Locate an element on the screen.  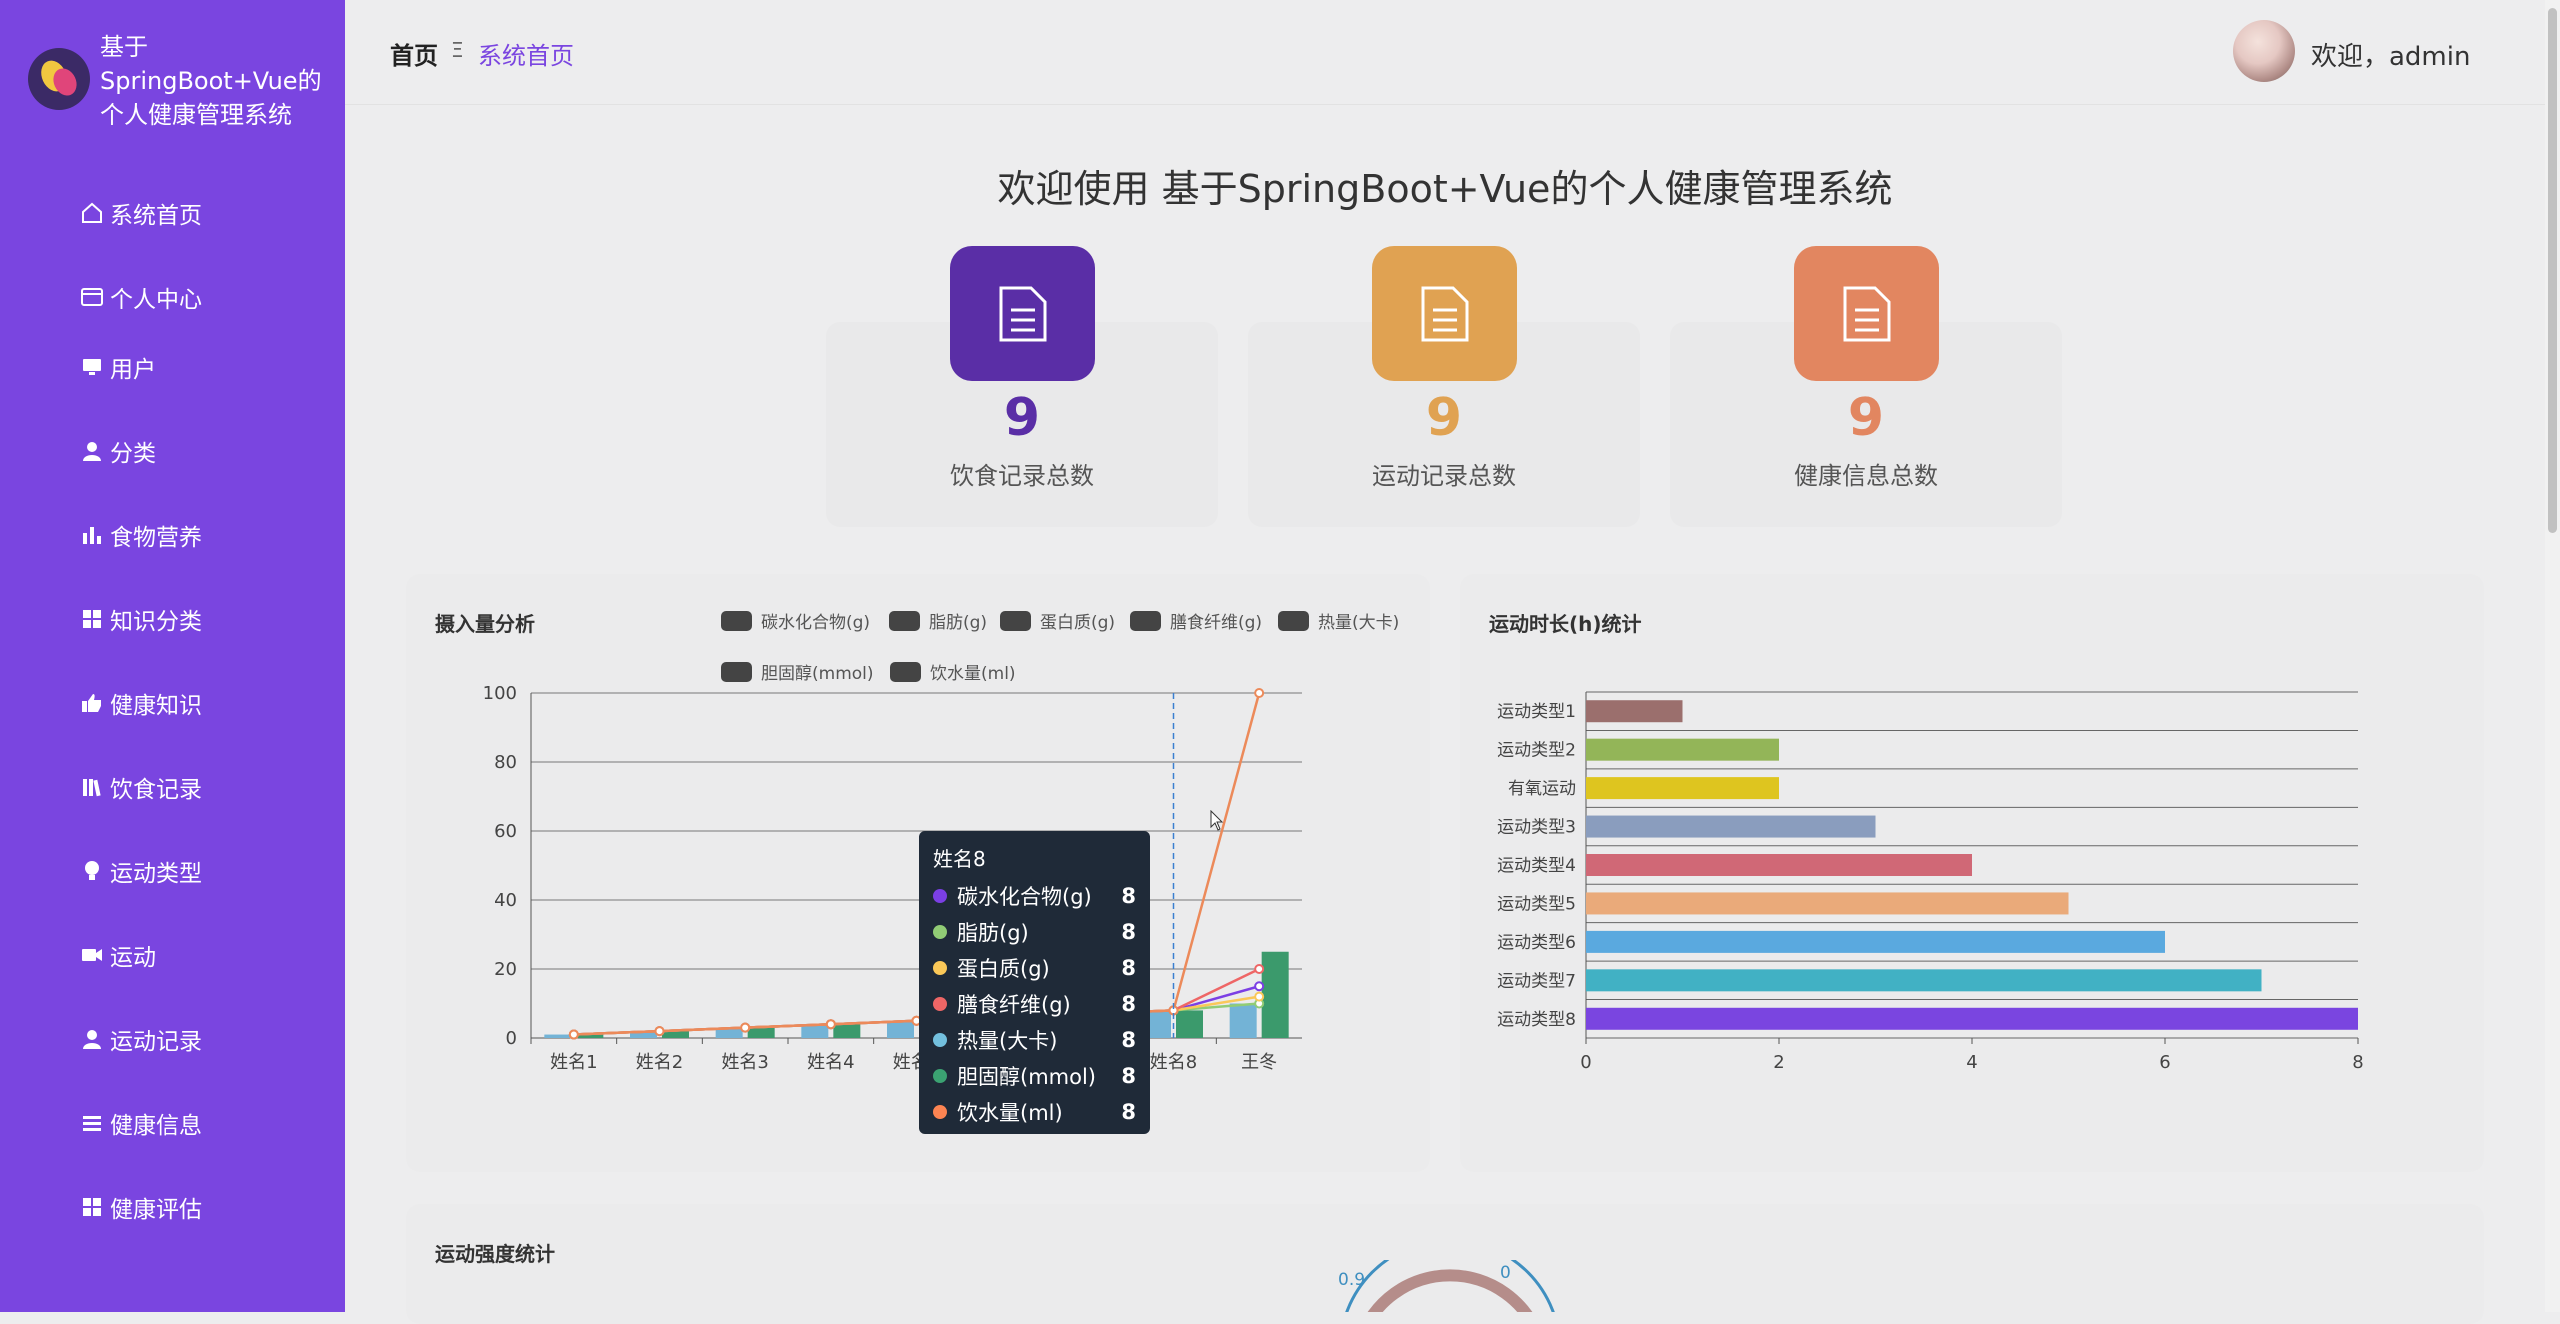
x-tick-label: 姓名4 is located at coordinates (830, 1062).